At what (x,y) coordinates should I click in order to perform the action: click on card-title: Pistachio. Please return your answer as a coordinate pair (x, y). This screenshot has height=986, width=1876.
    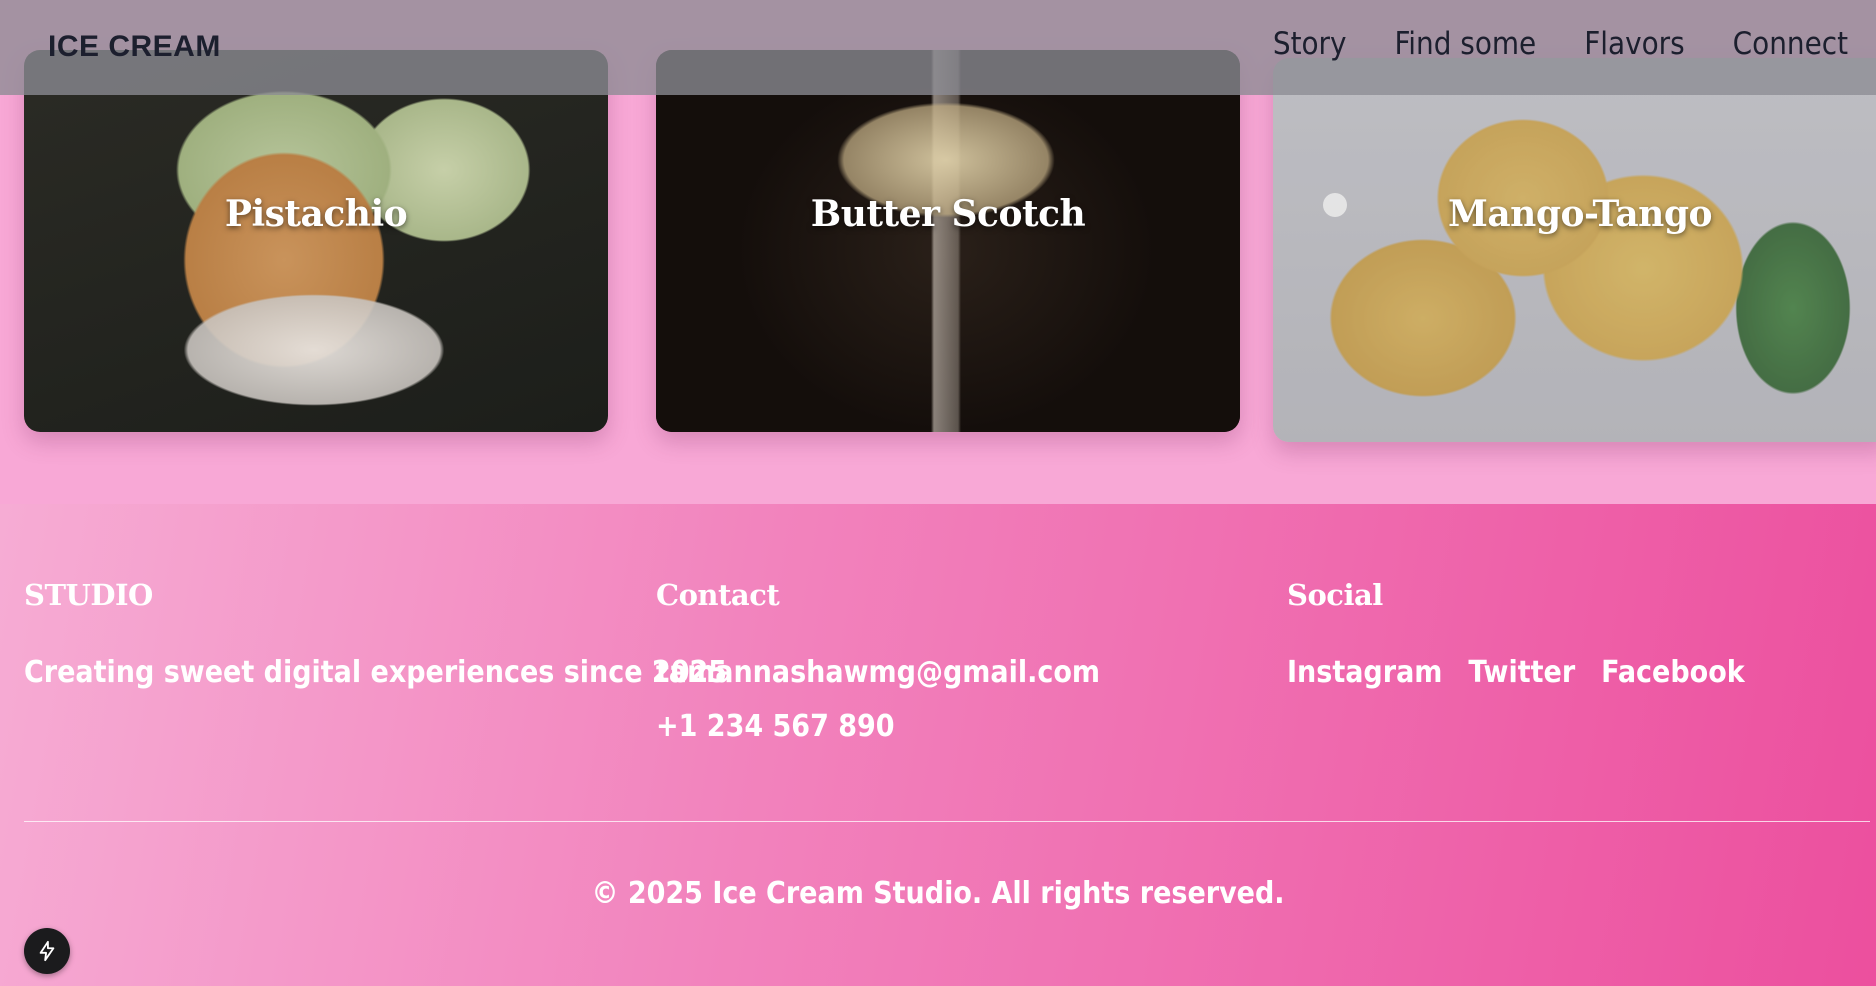
    Looking at the image, I should click on (316, 214).